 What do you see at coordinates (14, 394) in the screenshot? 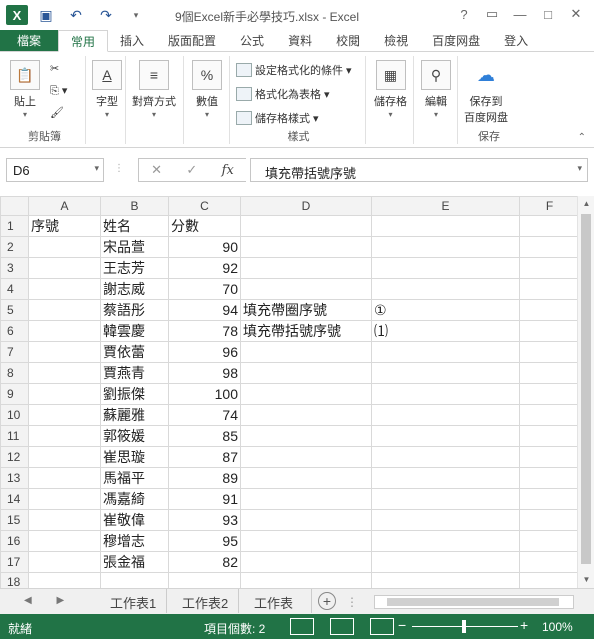
I see `row-header: 9` at bounding box center [14, 394].